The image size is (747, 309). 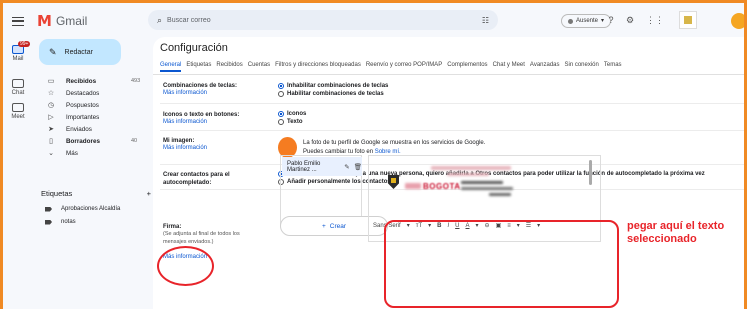 I want to click on sidebar-item-label: Recibidos, so click(x=81, y=81).